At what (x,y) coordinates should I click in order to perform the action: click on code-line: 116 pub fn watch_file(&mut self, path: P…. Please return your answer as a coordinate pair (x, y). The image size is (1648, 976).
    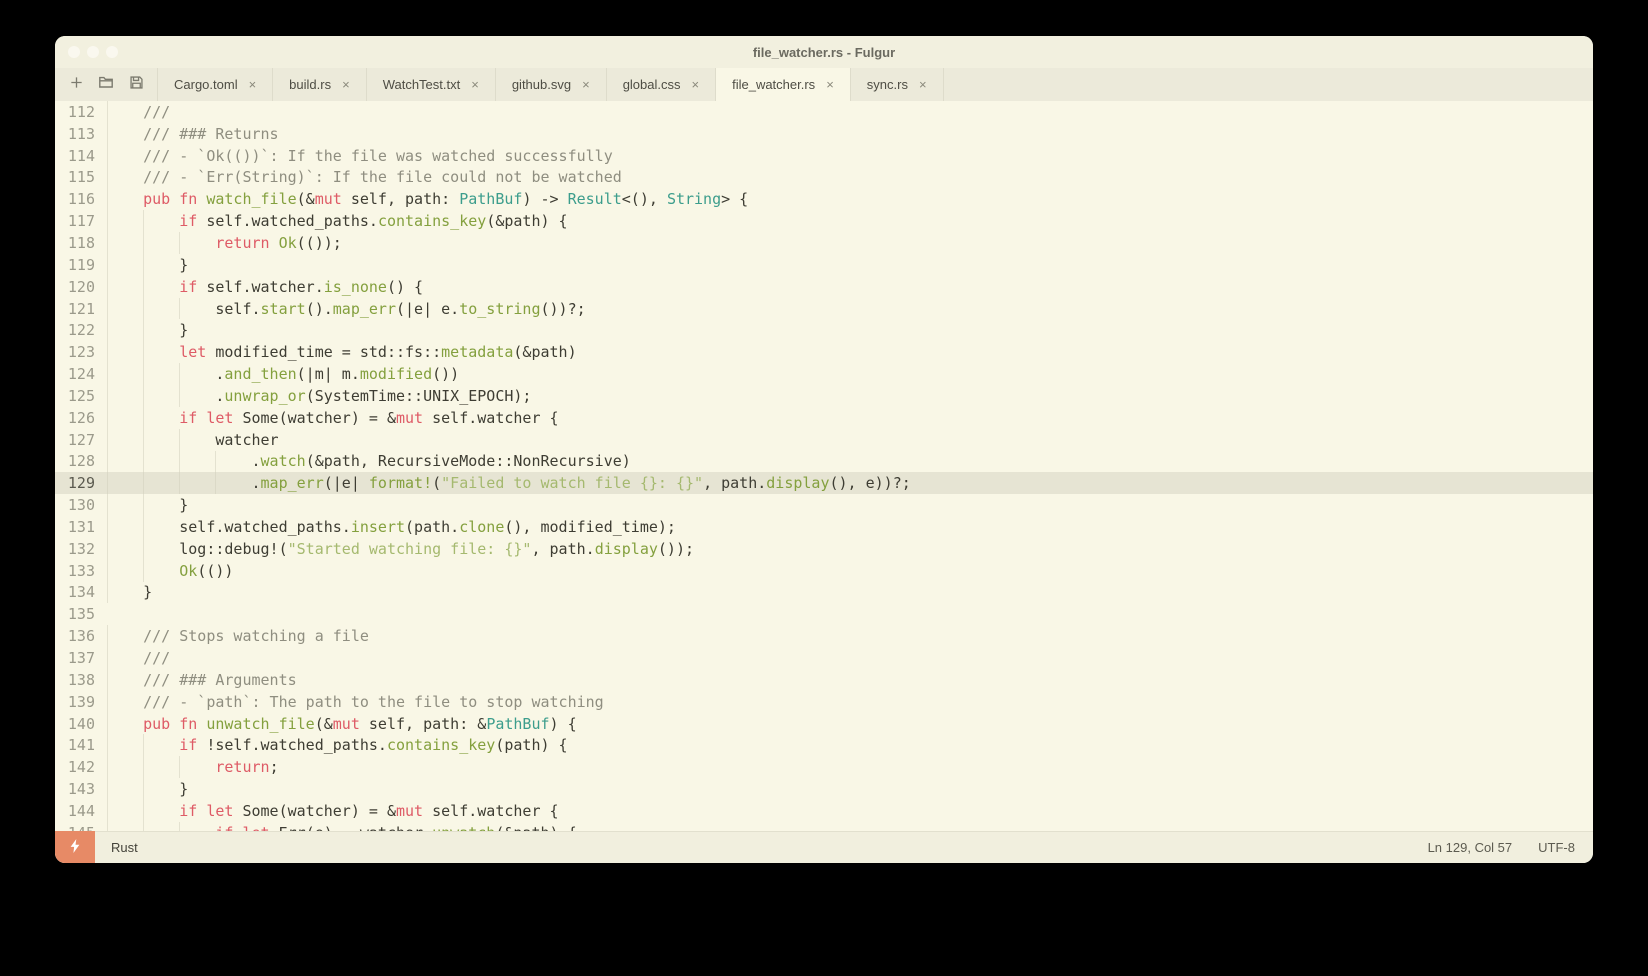
    Looking at the image, I should click on (824, 199).